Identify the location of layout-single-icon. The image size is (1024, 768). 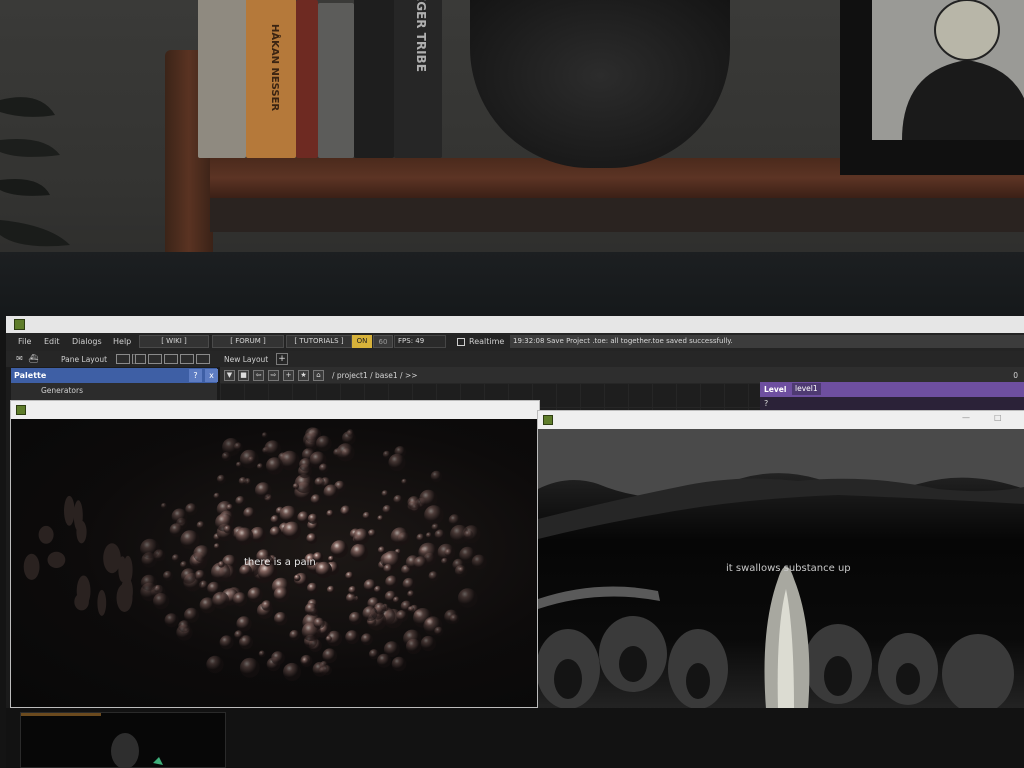
(123, 359).